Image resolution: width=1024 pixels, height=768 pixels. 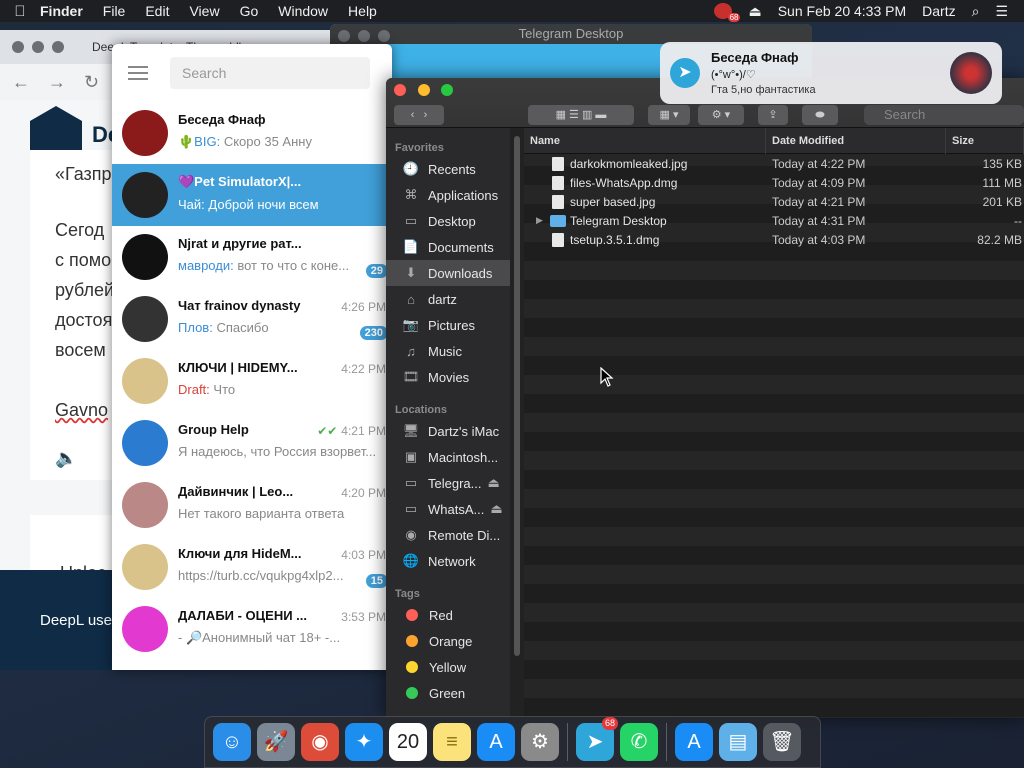 I want to click on chat-time: 4:26 PM, so click(x=363, y=307).